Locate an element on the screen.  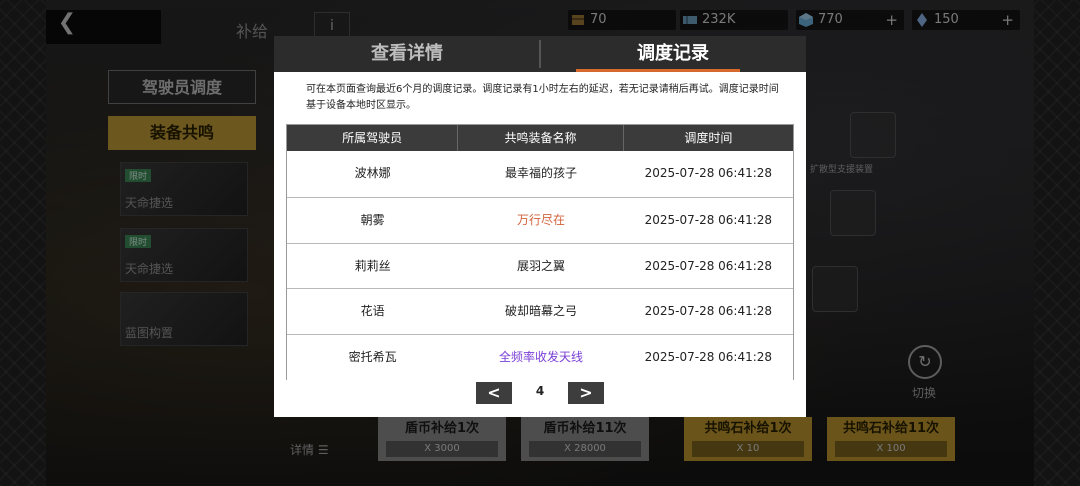
table-row: 密托希瓦 全频率收发天线 2025-07-28 06:41:28 is located at coordinates (540, 357).